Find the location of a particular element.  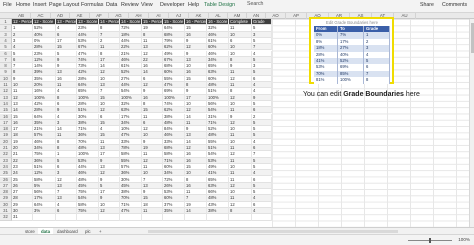

ribbon-tab-page-layout: Page Layout is located at coordinates (64, 5).